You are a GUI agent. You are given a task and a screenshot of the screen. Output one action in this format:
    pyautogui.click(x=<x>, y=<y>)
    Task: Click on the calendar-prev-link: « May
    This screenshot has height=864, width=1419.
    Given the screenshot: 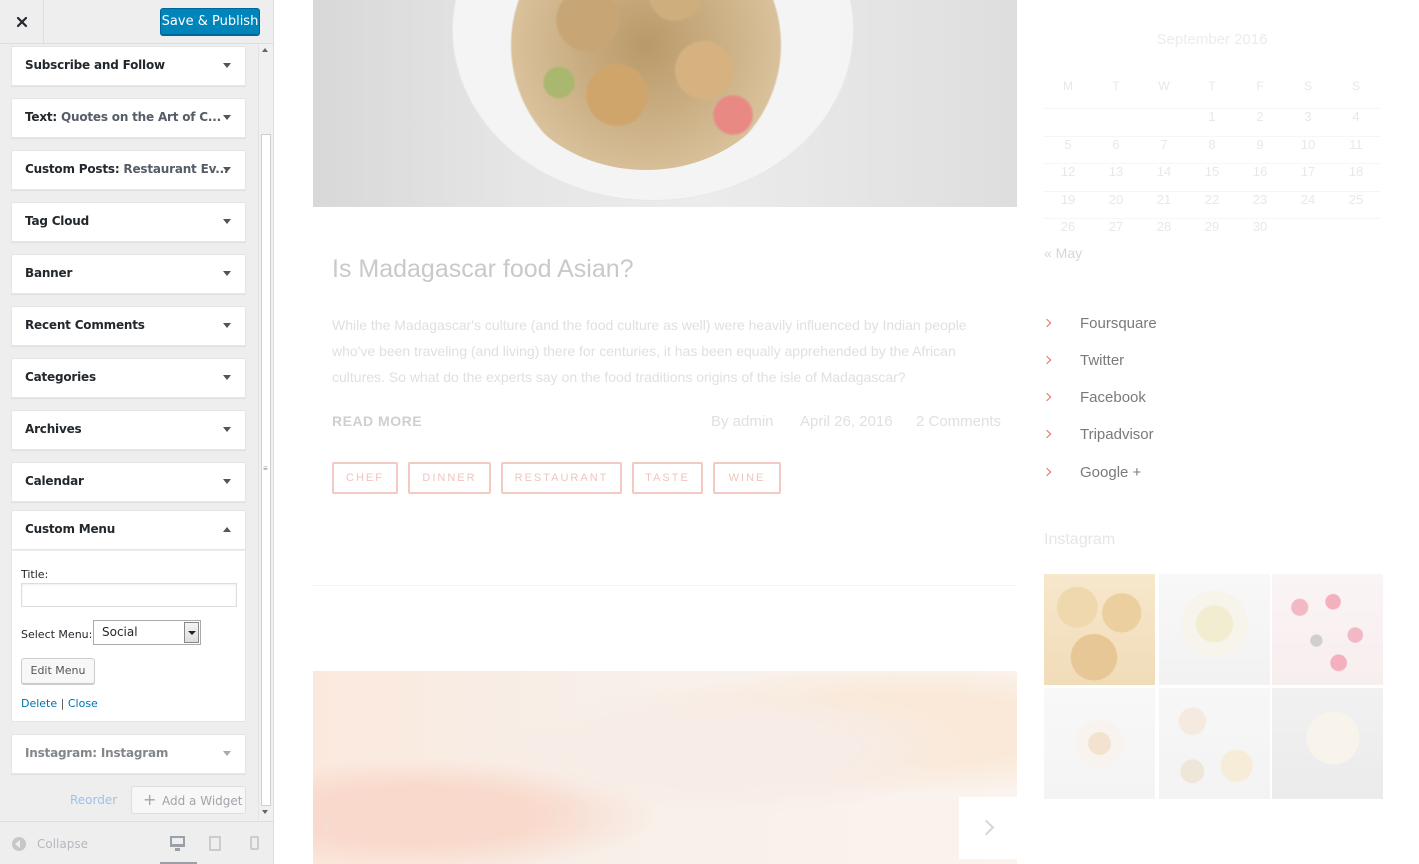 What is the action you would take?
    pyautogui.click(x=1063, y=253)
    